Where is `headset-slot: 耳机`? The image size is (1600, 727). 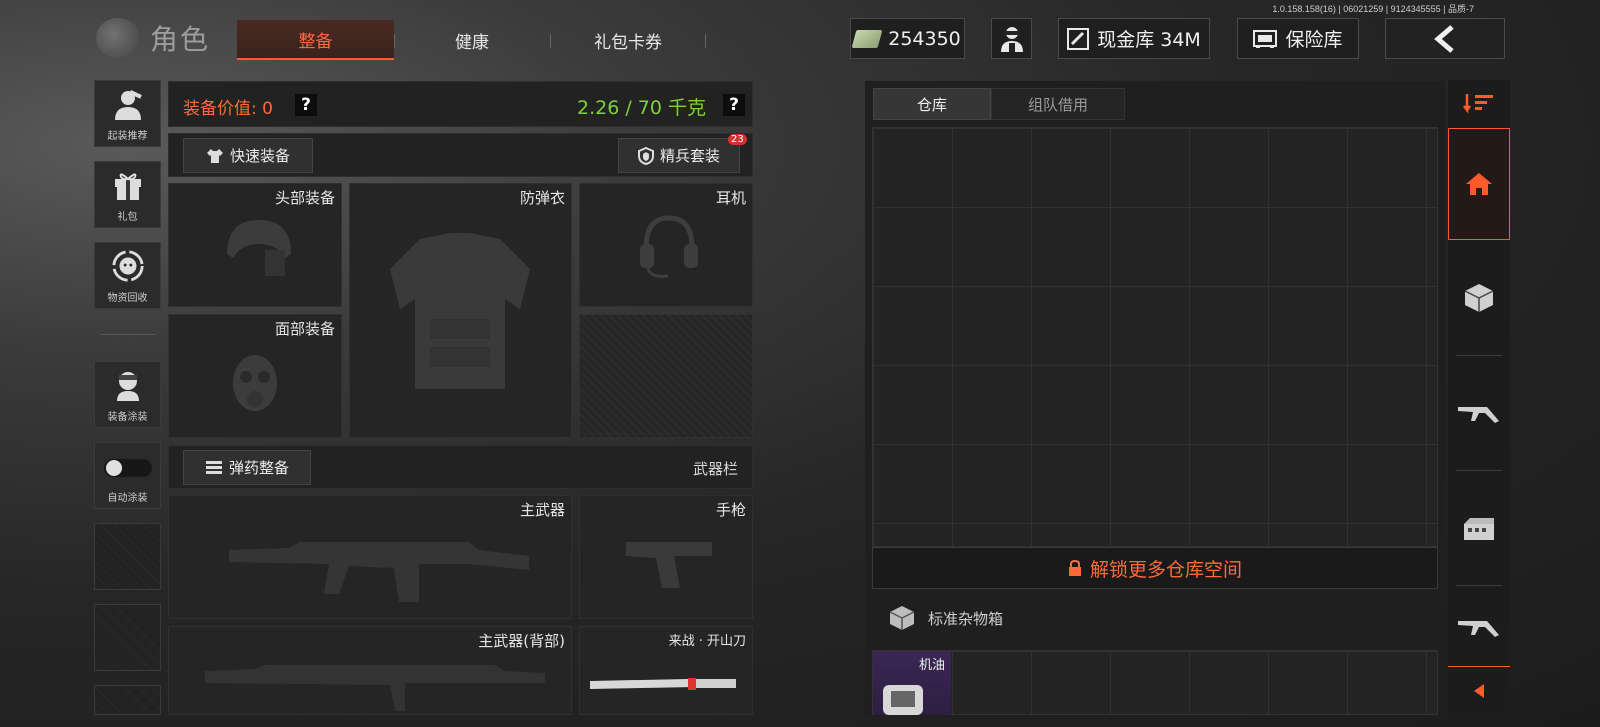
headset-slot: 耳机 is located at coordinates (666, 245).